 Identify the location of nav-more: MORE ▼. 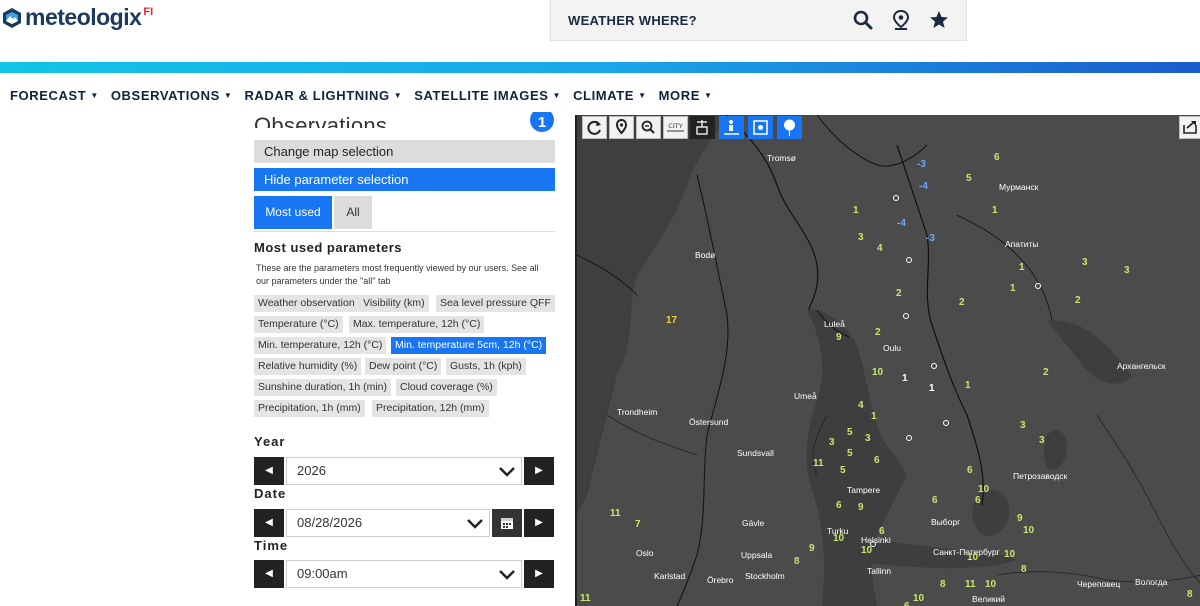
(686, 95).